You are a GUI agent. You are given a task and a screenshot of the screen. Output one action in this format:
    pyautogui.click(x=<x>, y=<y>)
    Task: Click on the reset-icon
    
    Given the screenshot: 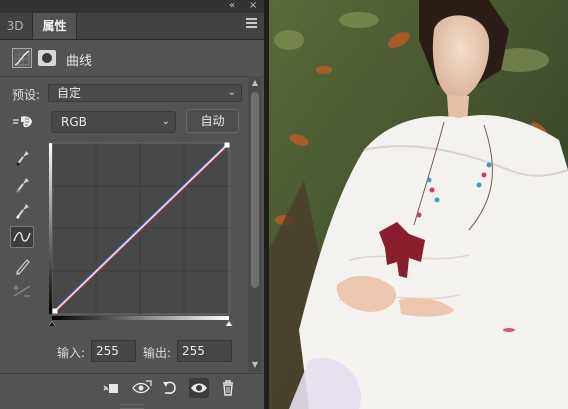 What is the action you would take?
    pyautogui.click(x=170, y=388)
    